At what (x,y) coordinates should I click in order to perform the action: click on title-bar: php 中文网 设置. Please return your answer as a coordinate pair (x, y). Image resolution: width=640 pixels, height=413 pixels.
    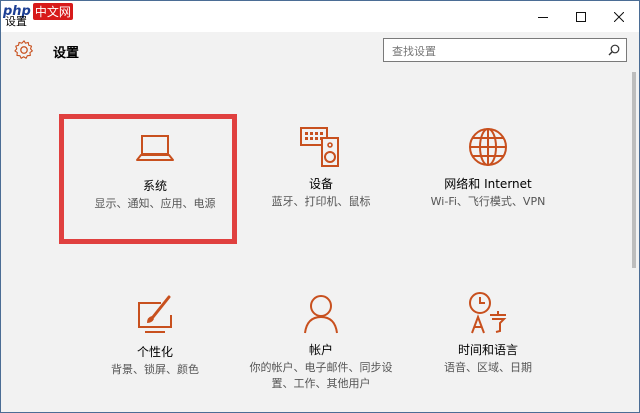
    Looking at the image, I should click on (320, 16).